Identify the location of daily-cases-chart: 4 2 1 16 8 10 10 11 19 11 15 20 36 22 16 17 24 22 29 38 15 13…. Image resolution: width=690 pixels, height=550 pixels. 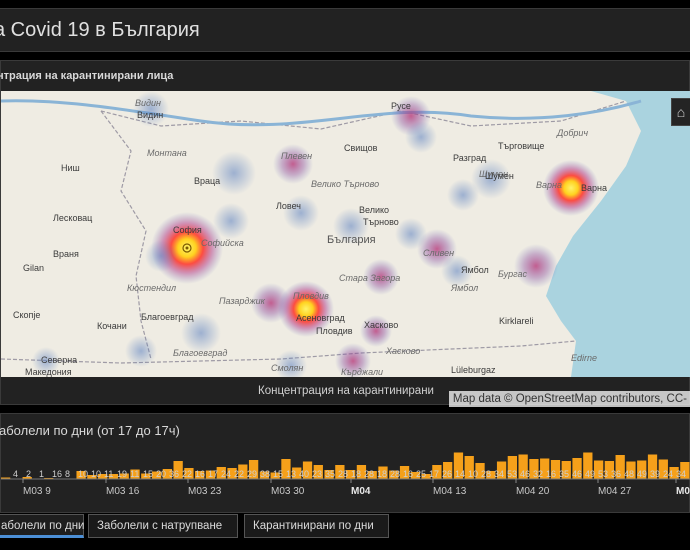
(345, 474).